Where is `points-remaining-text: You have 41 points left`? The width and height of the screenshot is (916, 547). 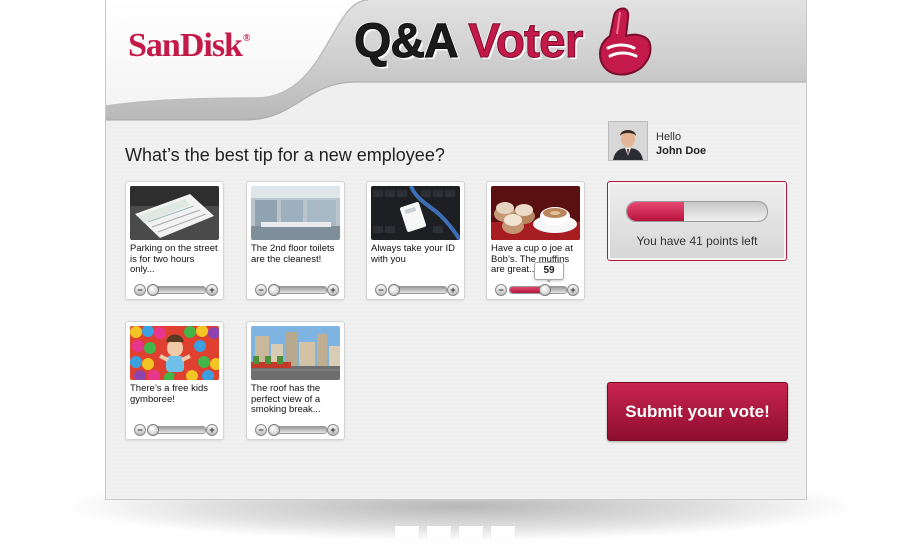 points-remaining-text: You have 41 points left is located at coordinates (697, 241).